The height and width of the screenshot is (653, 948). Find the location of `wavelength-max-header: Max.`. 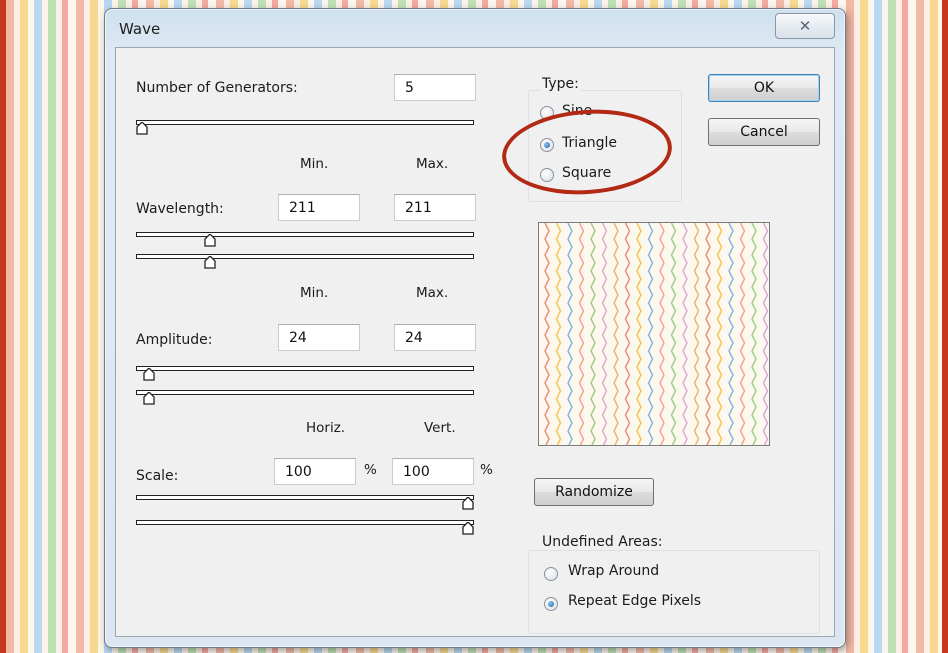

wavelength-max-header: Max. is located at coordinates (432, 164).